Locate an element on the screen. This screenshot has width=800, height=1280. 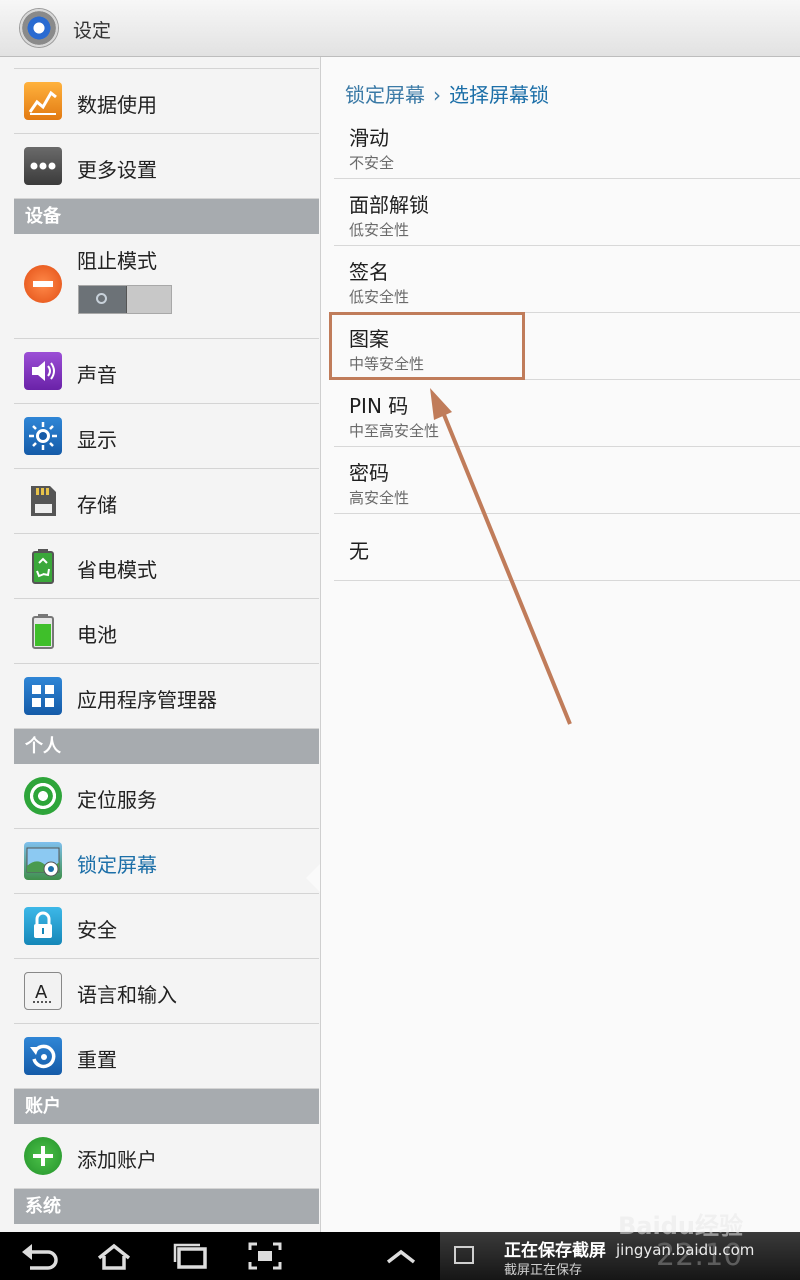
svg-text: A is located at coordinates (41, 992).